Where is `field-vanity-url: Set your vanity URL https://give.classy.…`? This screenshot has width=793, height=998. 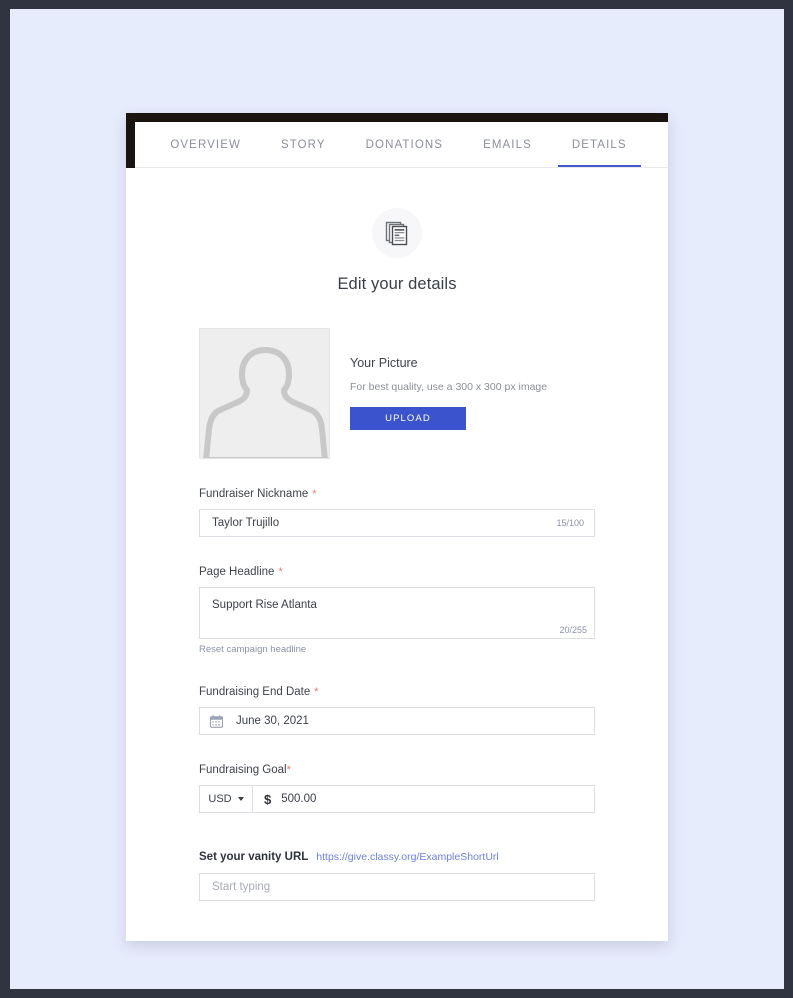 field-vanity-url: Set your vanity URL https://give.classy.… is located at coordinates (397, 876).